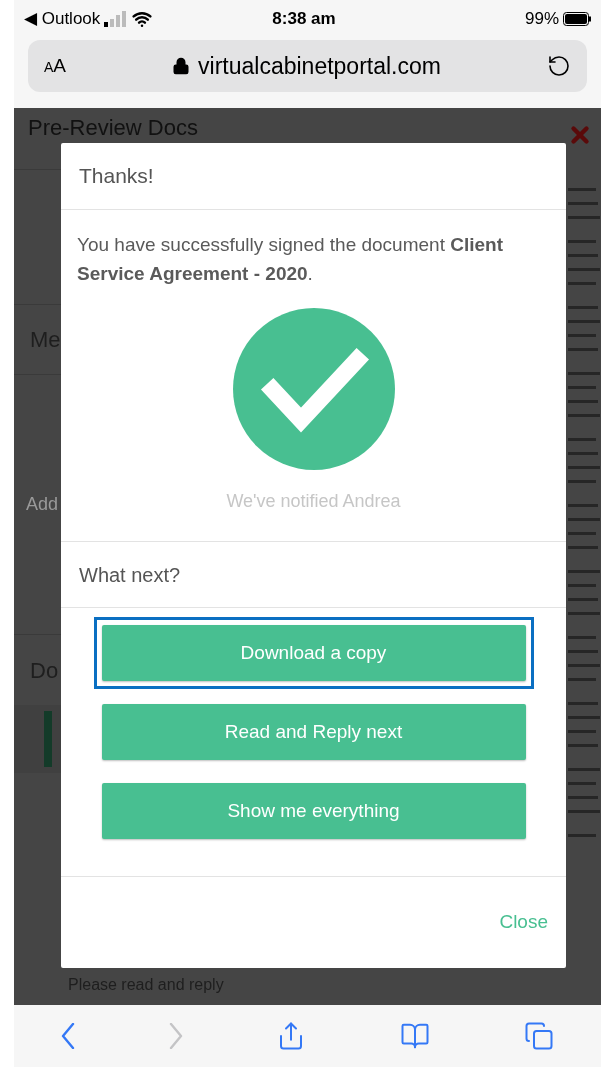 The width and height of the screenshot is (601, 1067). Describe the element at coordinates (142, 19) in the screenshot. I see `wifi-icon` at that location.